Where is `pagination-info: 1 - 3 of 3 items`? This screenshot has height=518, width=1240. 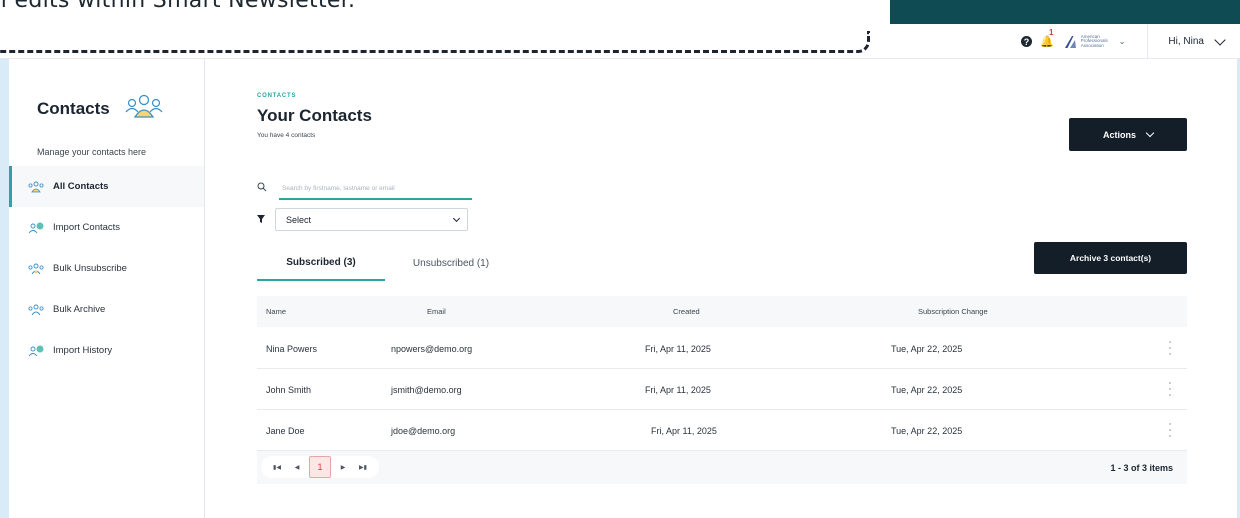
pagination-info: 1 - 3 of 3 items is located at coordinates (1141, 467).